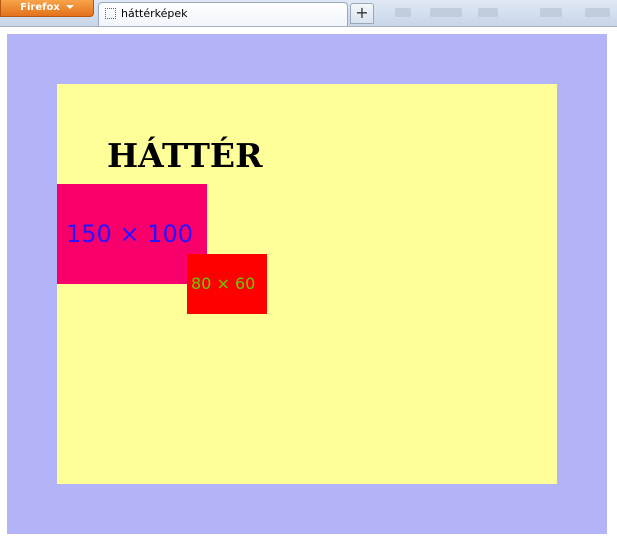 The width and height of the screenshot is (617, 543). What do you see at coordinates (362, 13) in the screenshot?
I see `new-tab-button: +` at bounding box center [362, 13].